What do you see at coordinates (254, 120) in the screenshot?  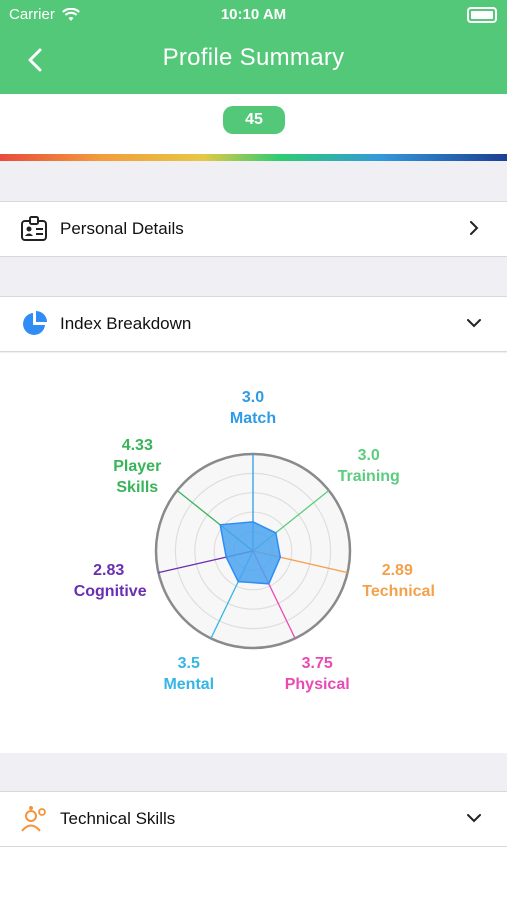 I see `score-badge: 45` at bounding box center [254, 120].